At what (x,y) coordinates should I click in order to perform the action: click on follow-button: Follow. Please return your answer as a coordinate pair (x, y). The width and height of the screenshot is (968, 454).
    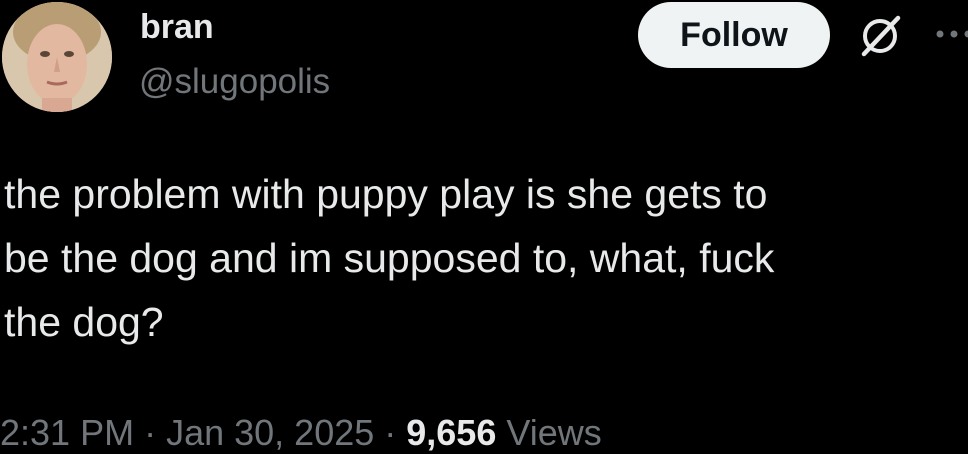
    Looking at the image, I should click on (734, 35).